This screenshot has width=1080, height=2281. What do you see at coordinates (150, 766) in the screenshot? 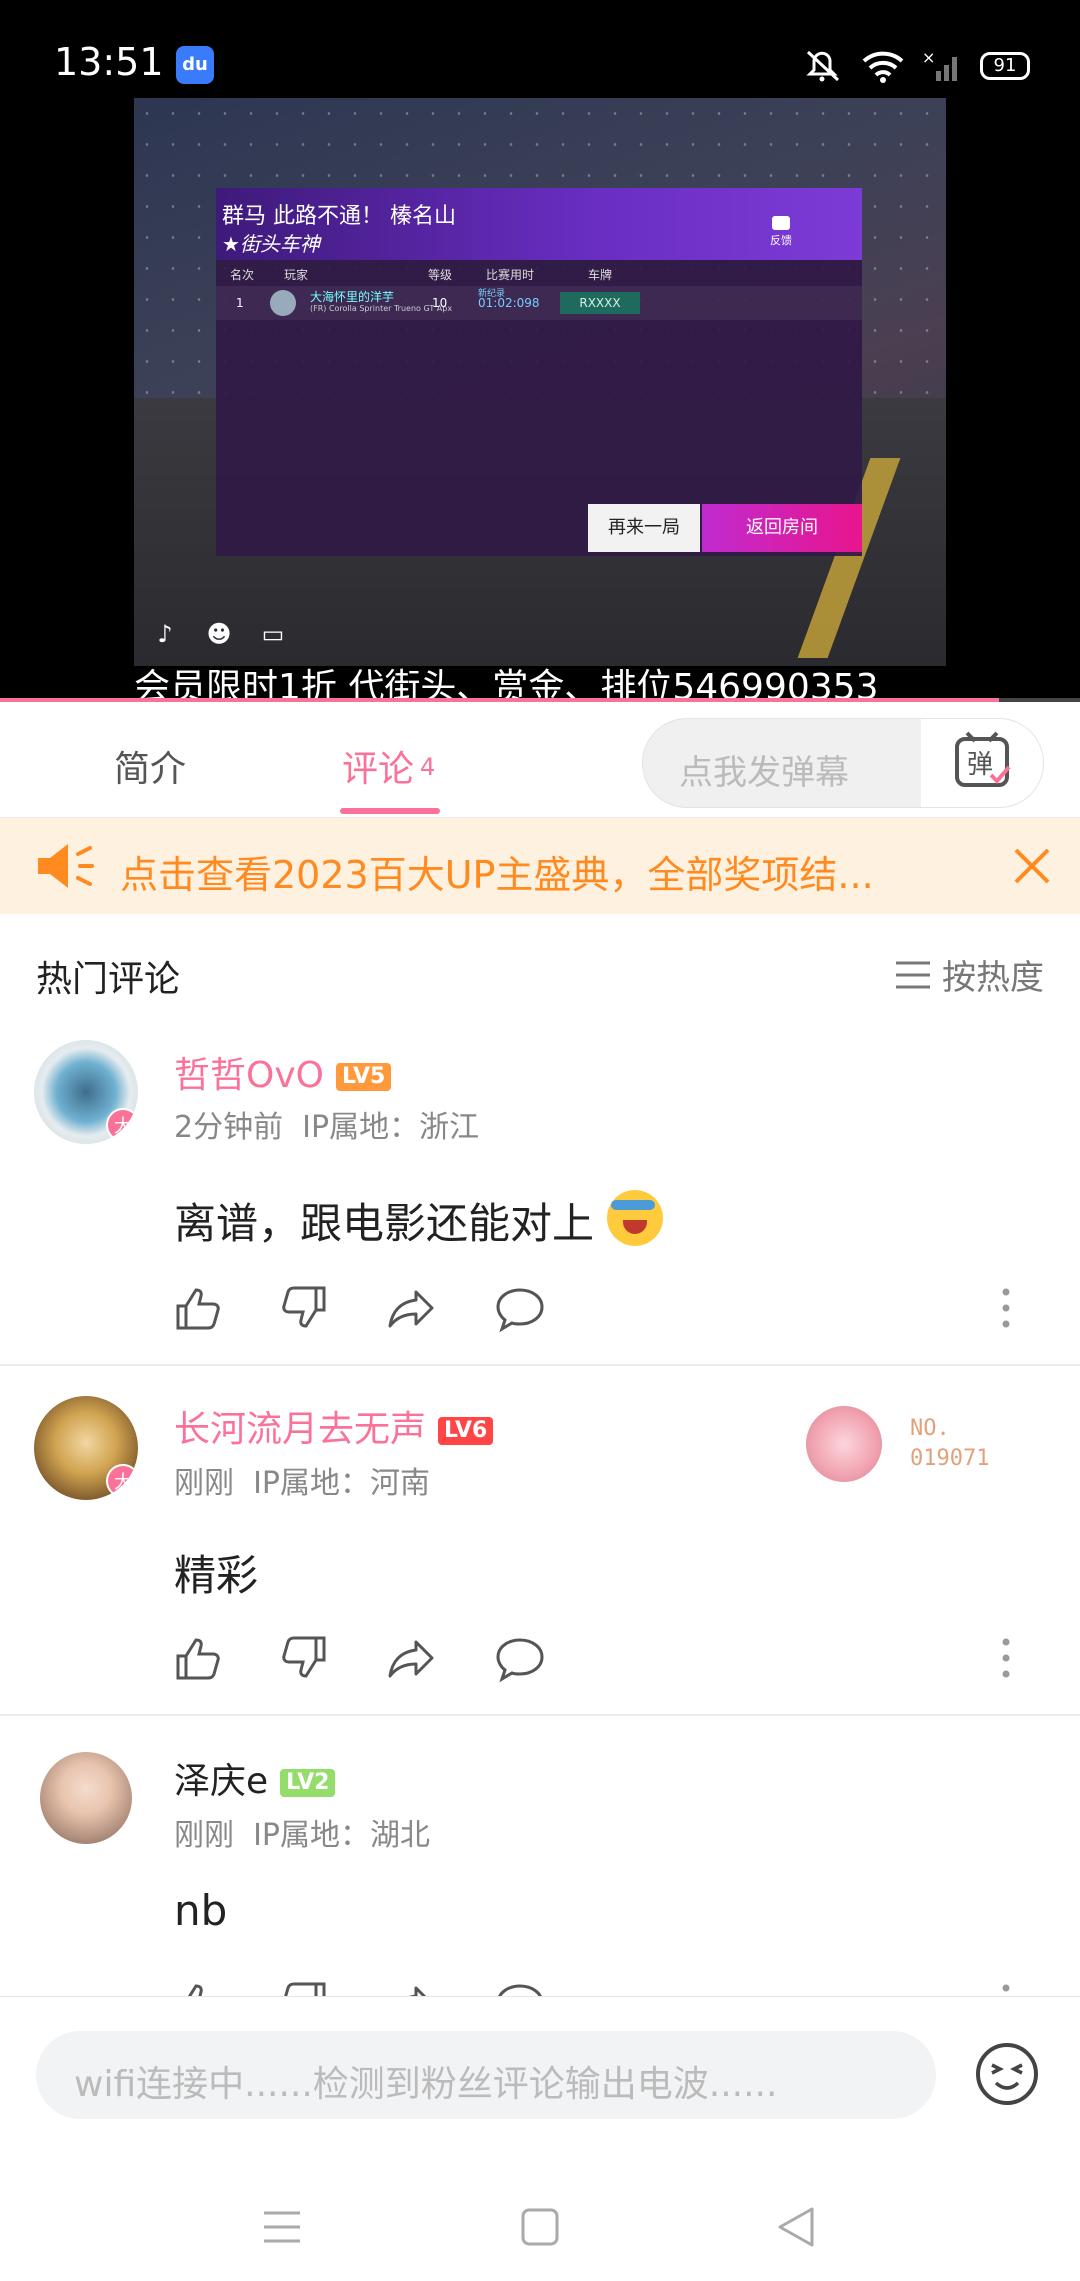
I see `tab-intro: 简介` at bounding box center [150, 766].